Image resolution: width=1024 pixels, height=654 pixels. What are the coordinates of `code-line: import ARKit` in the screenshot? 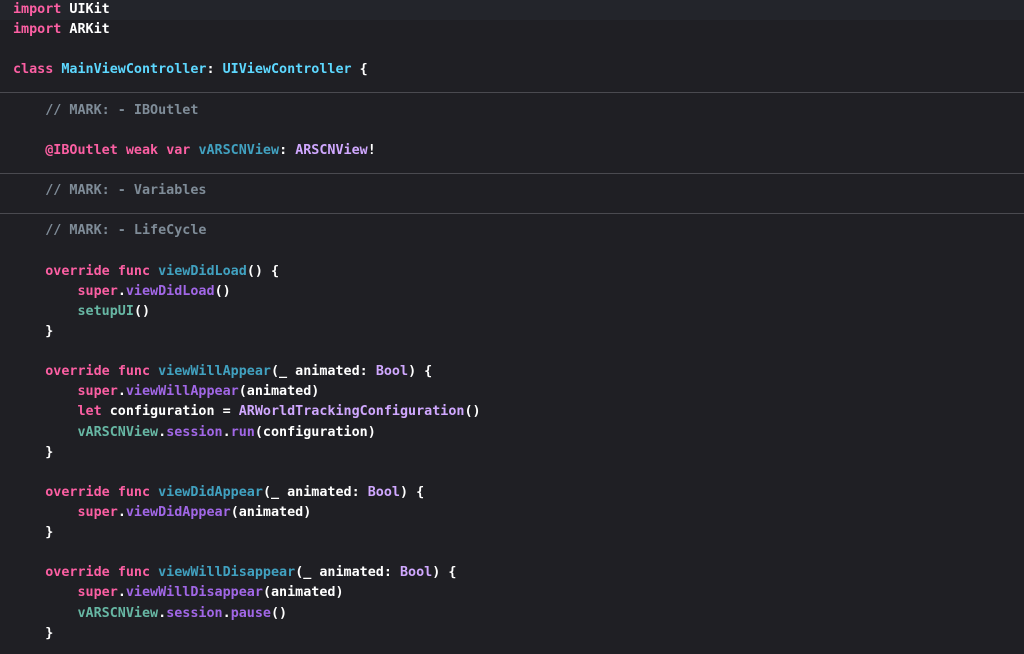 It's located at (512, 30).